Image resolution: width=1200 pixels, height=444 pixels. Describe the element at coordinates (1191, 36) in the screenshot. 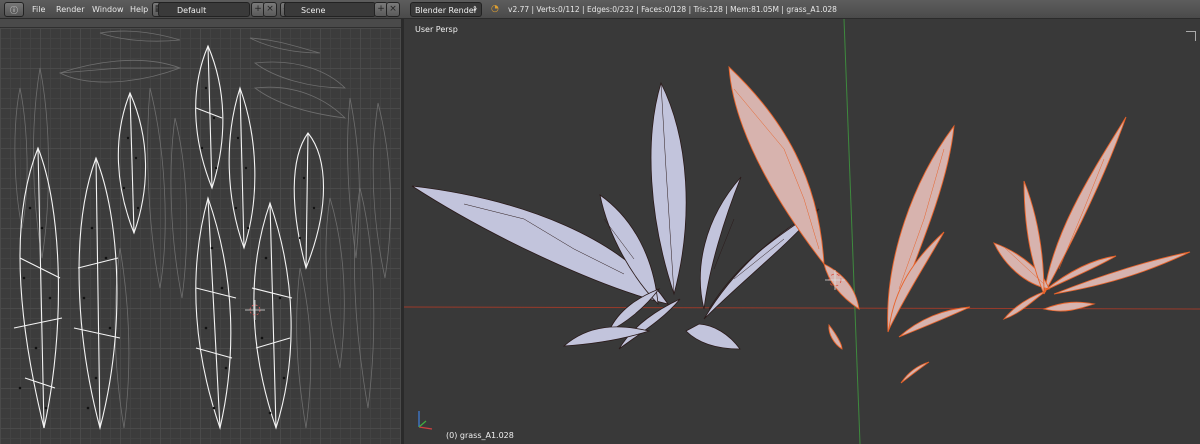

I see `area-split-corner` at that location.